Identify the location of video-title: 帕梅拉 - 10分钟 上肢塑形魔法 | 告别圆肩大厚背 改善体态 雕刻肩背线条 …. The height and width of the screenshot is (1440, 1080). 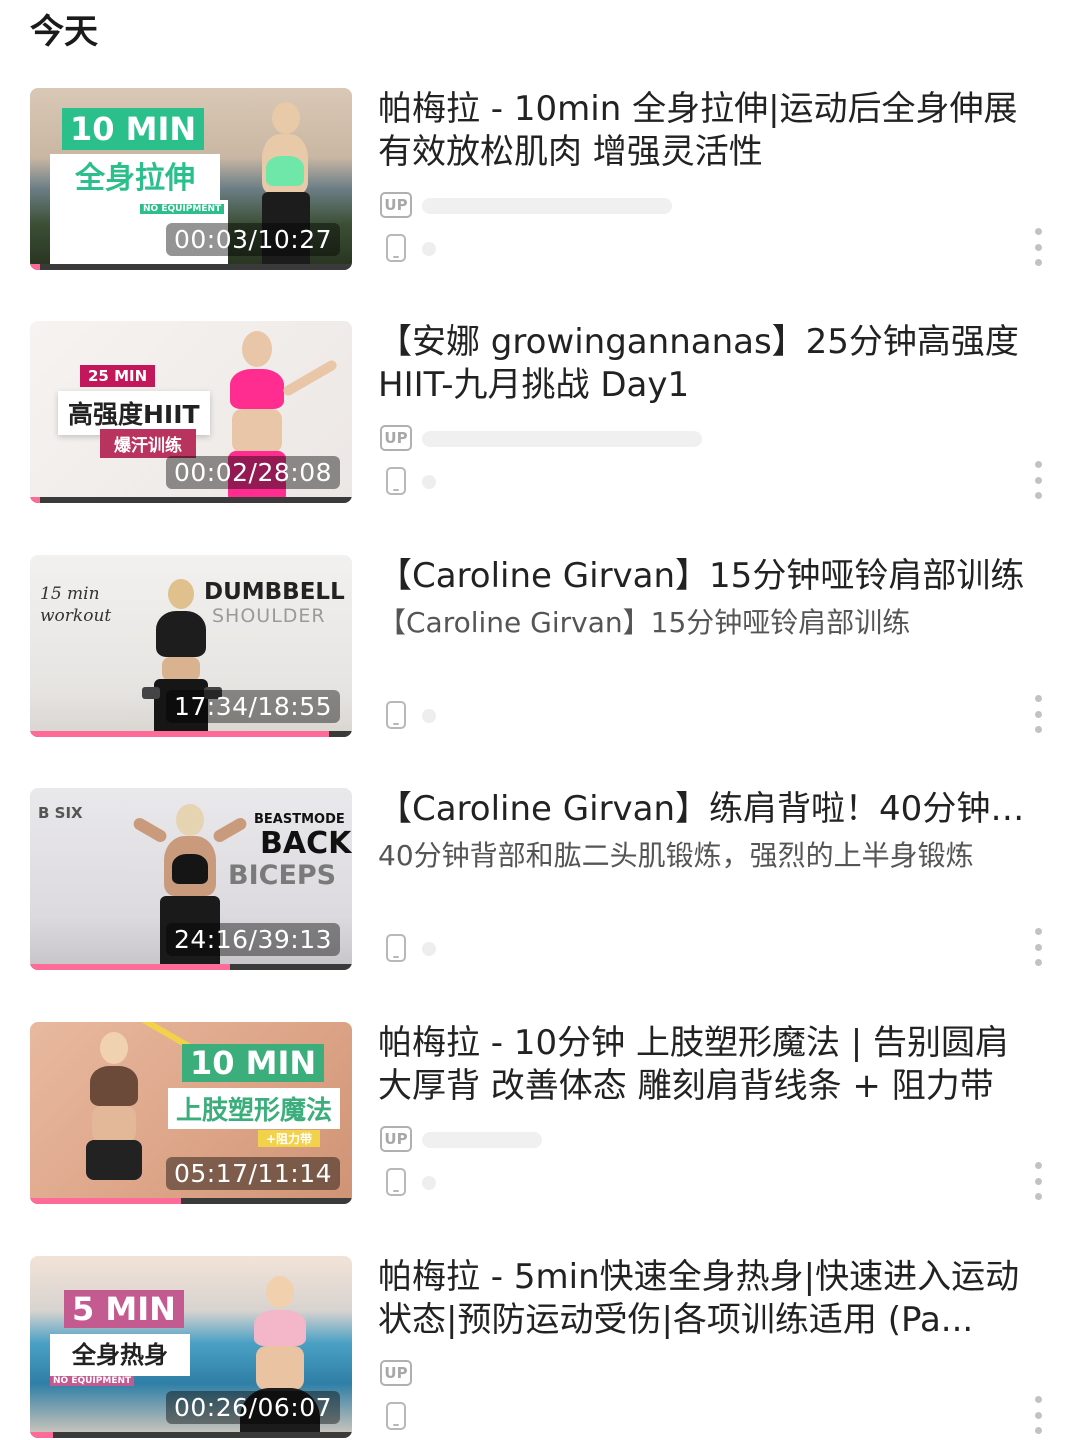
(710, 1065).